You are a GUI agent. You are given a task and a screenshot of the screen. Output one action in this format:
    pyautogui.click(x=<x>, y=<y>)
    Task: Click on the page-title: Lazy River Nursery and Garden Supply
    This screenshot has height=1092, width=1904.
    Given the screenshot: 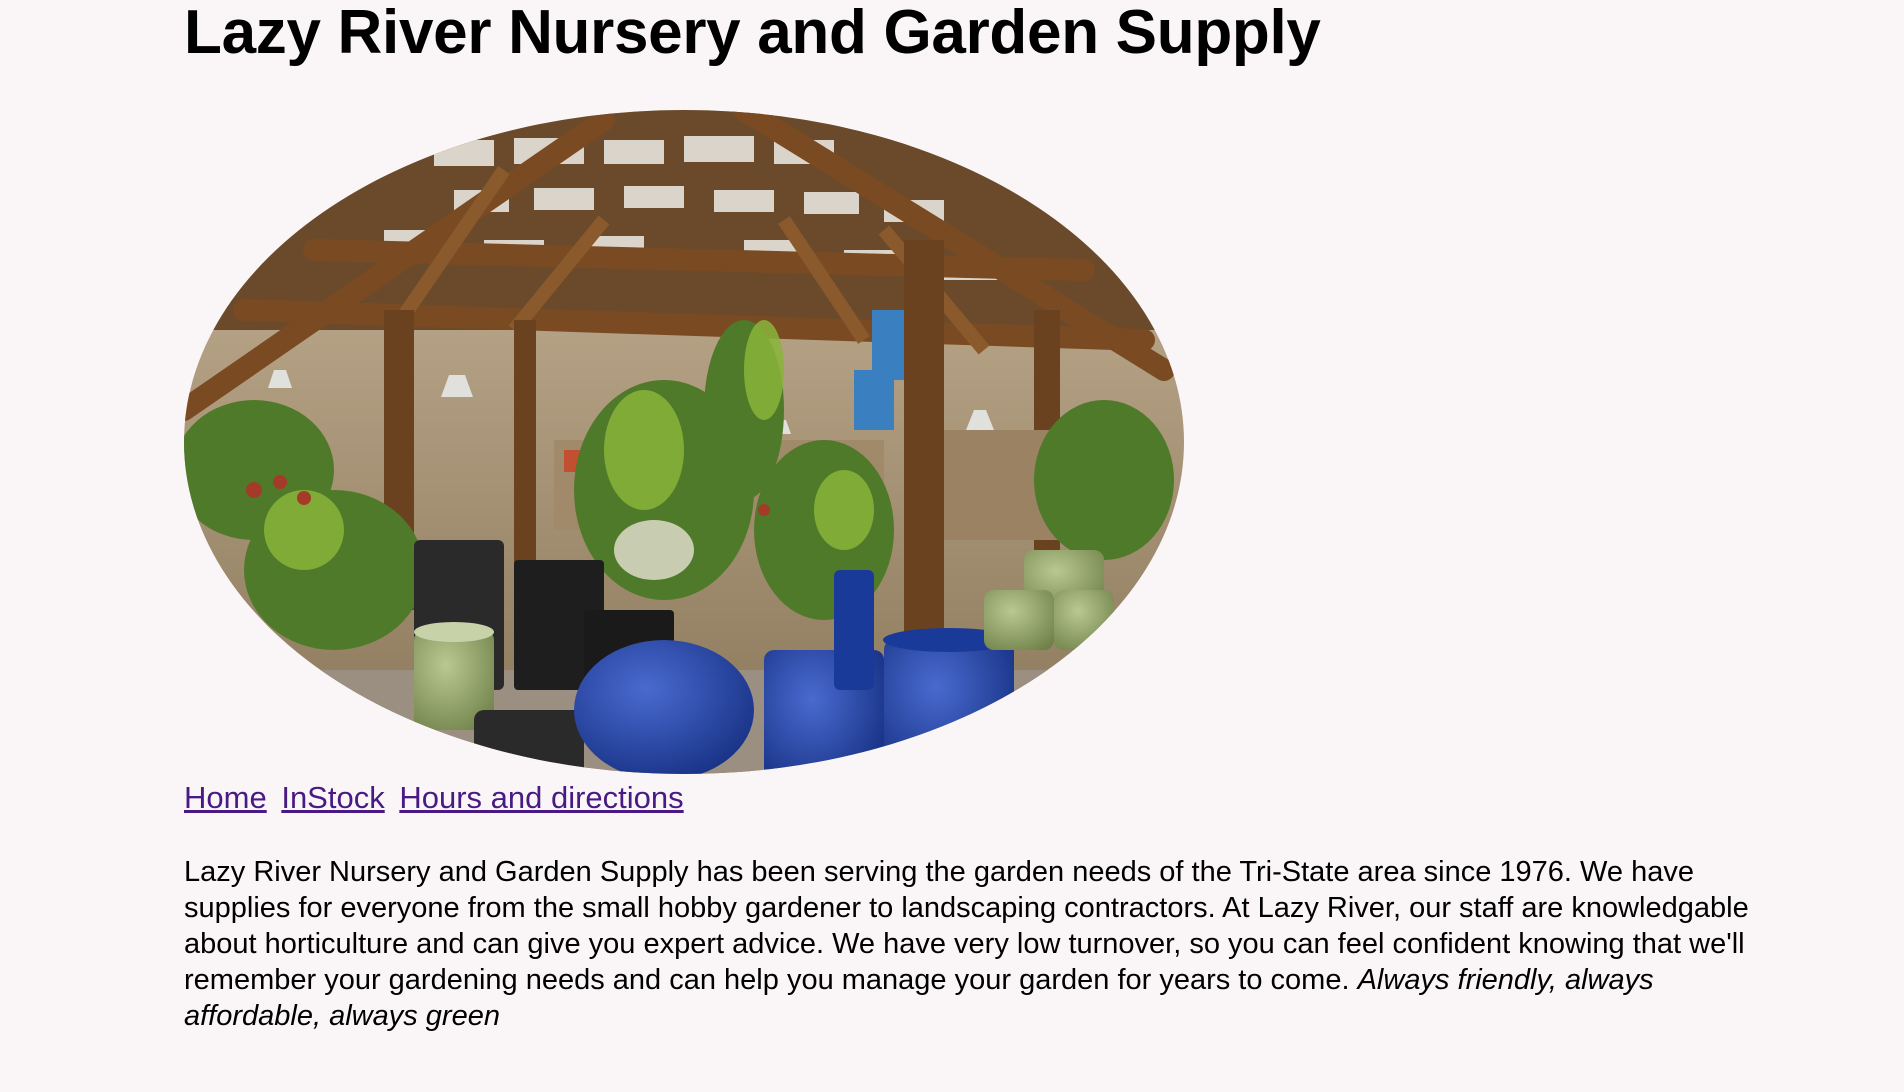 What is the action you would take?
    pyautogui.click(x=752, y=33)
    